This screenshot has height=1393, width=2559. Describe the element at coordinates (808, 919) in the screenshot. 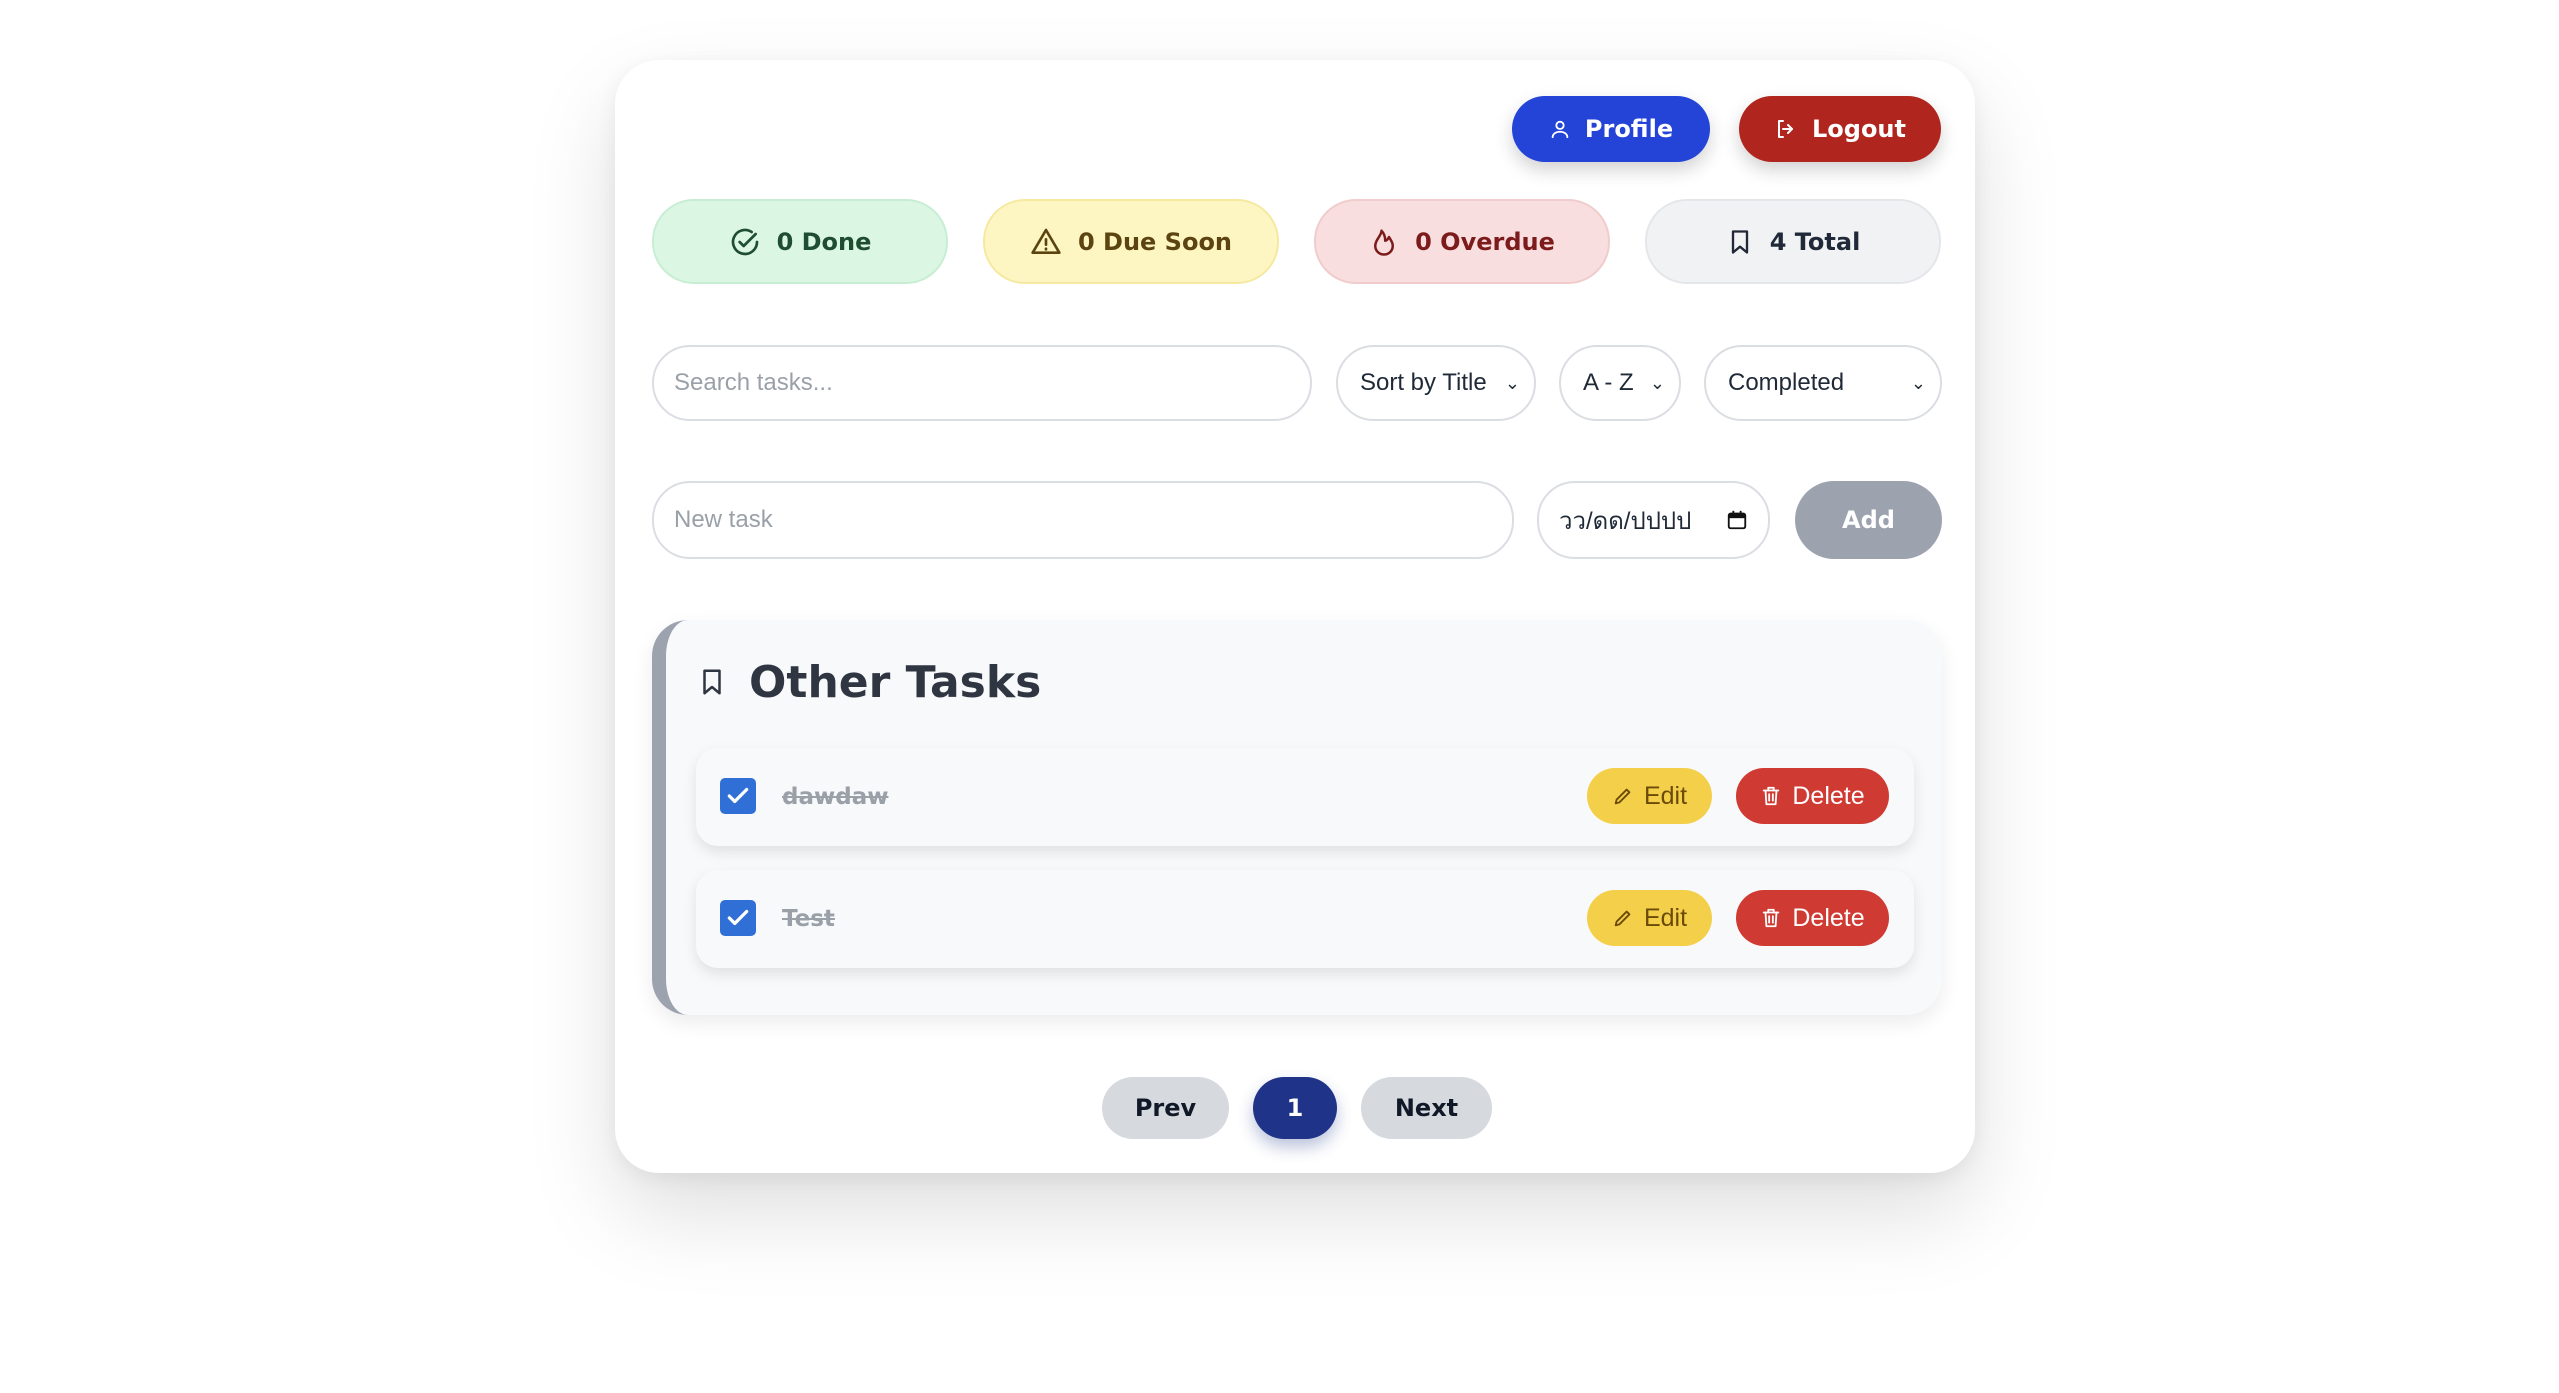

I see `task-title: Test` at that location.